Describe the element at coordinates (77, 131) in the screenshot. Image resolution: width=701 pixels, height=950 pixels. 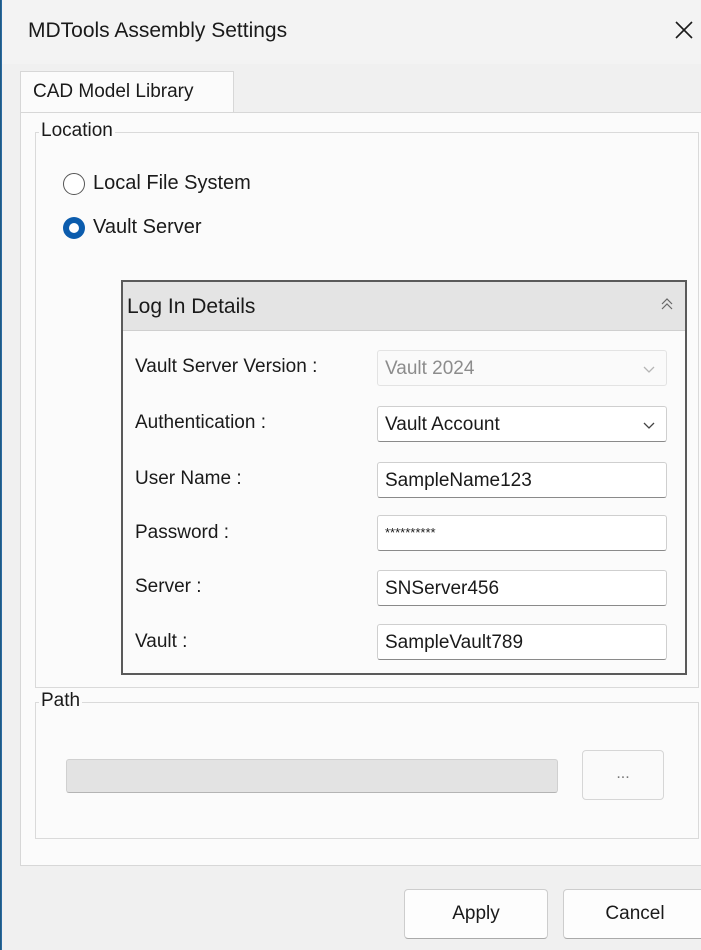
I see `location-legend: Location` at that location.